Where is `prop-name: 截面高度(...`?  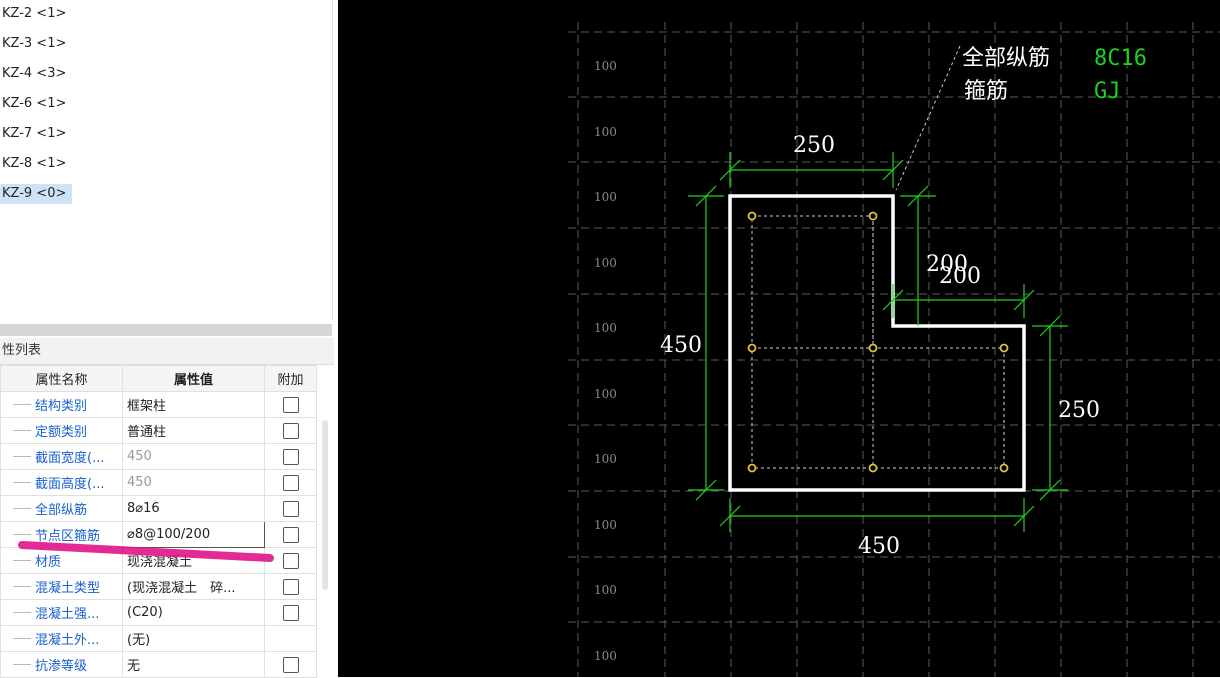 prop-name: 截面高度(... is located at coordinates (61, 482).